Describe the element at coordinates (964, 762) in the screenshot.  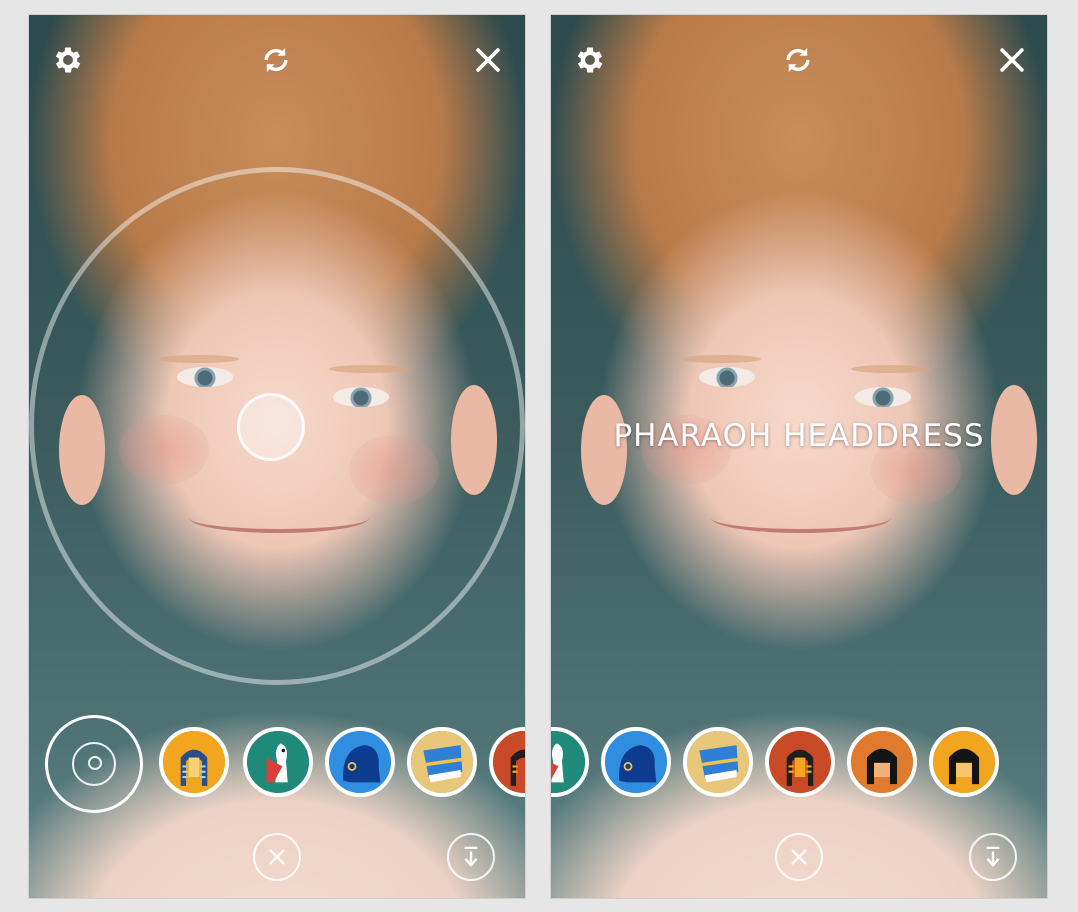
I see `filter-black-wig-yellow` at that location.